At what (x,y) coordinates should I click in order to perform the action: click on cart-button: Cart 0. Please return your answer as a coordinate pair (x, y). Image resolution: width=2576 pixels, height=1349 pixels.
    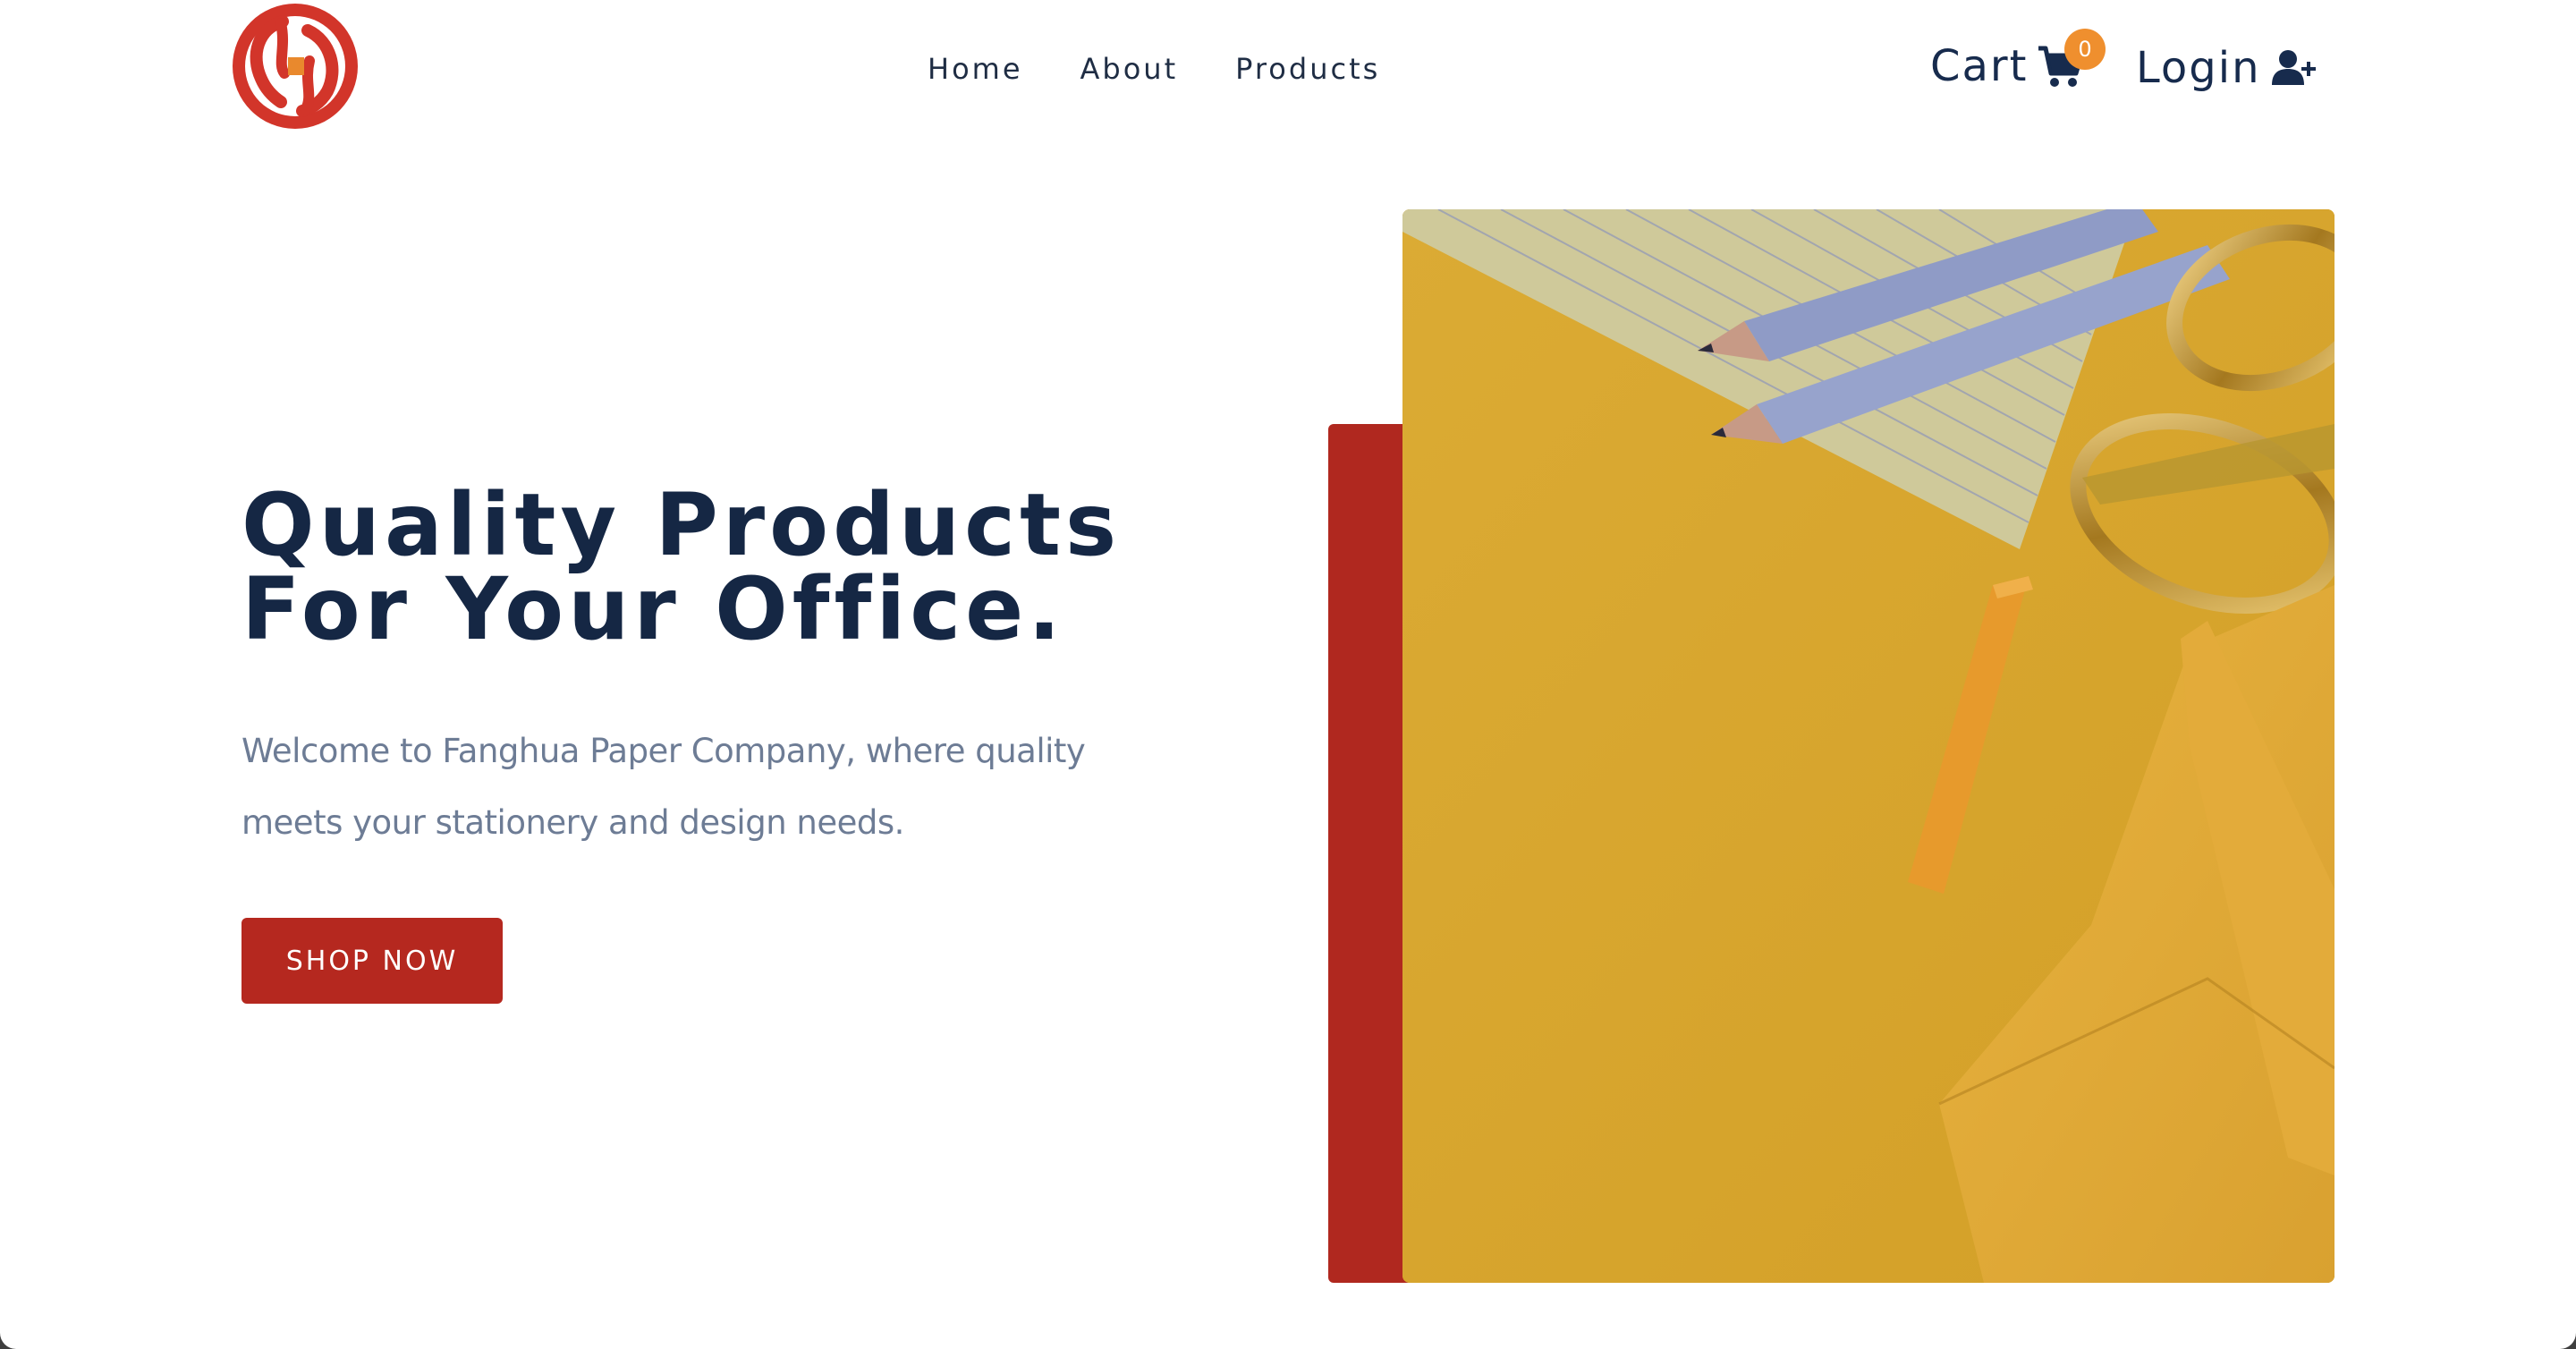
    Looking at the image, I should click on (2018, 60).